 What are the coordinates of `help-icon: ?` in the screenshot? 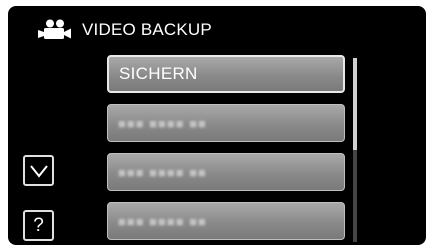 It's located at (38, 225).